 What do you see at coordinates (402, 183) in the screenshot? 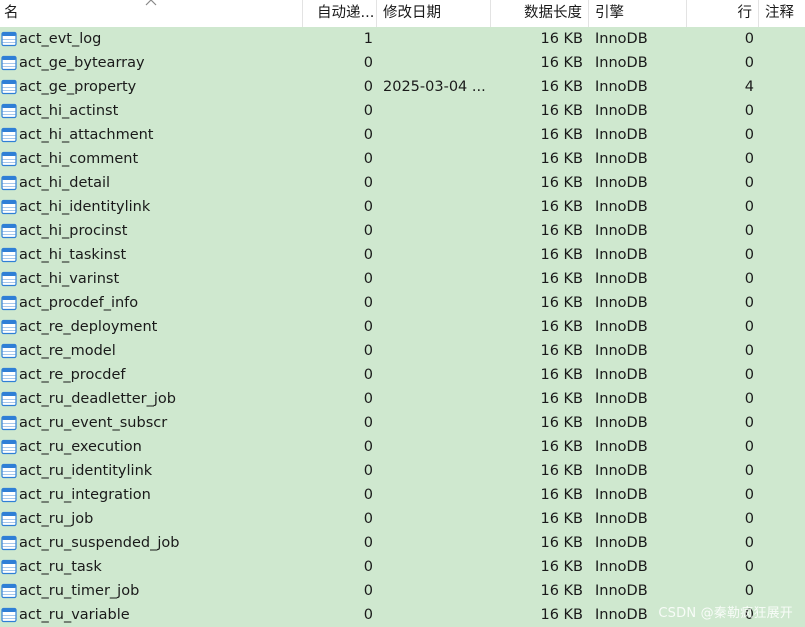
I see `table-row: act_hi_detail 0 16 KB InnoDB 0` at bounding box center [402, 183].